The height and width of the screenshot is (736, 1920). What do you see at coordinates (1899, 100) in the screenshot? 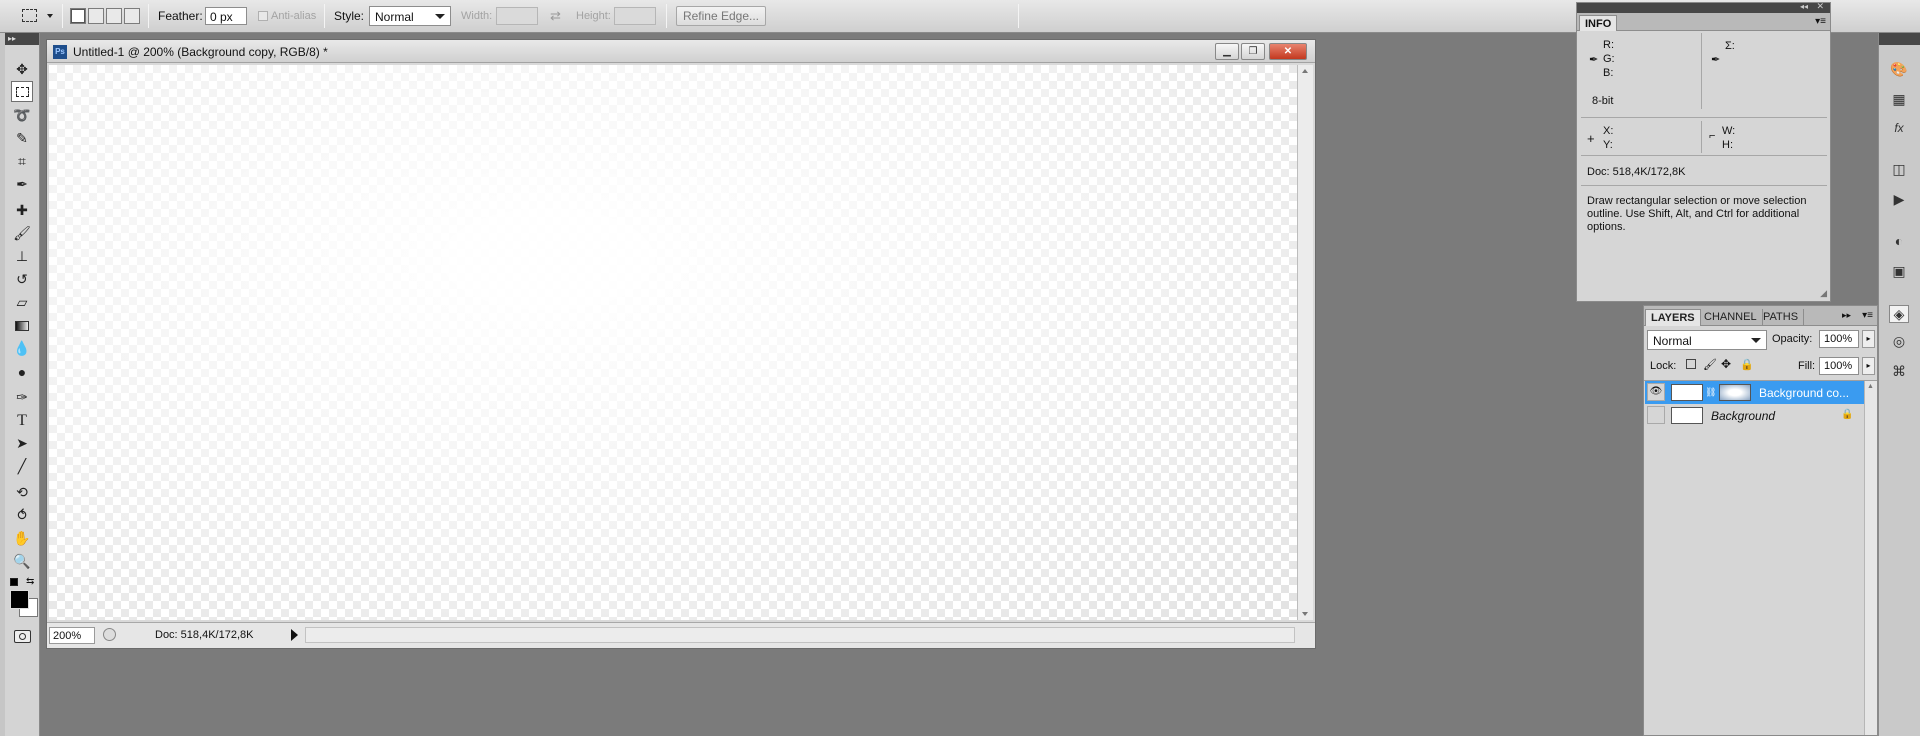
I see `swatches-icon: ▦` at bounding box center [1899, 100].